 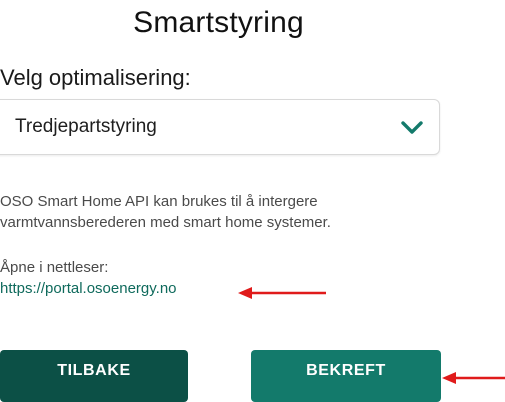 What do you see at coordinates (220, 127) in the screenshot?
I see `optimization-select: Tredjepartstyring` at bounding box center [220, 127].